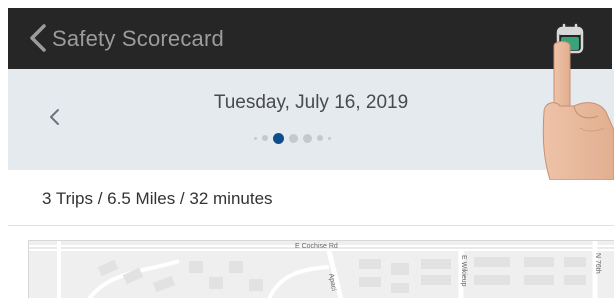 This screenshot has height=298, width=614. What do you see at coordinates (4, 149) in the screenshot?
I see `device-edge` at bounding box center [4, 149].